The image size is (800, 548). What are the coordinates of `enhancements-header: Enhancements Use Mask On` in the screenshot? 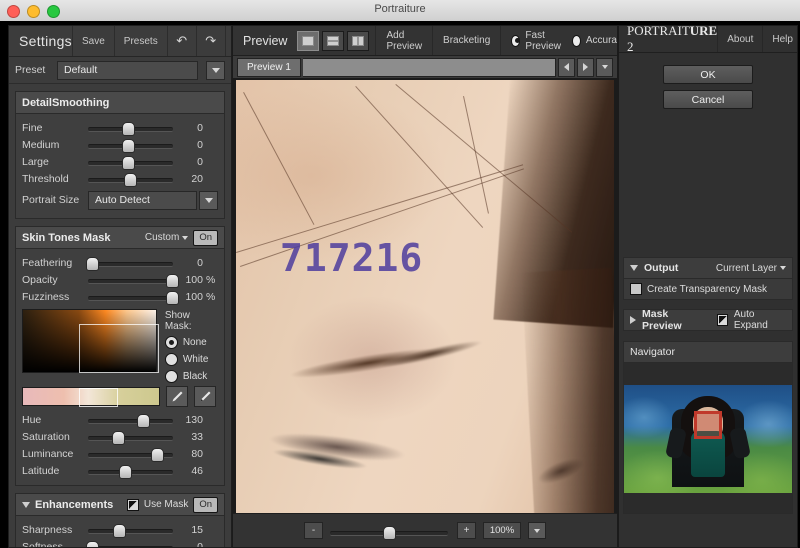 It's located at (120, 505).